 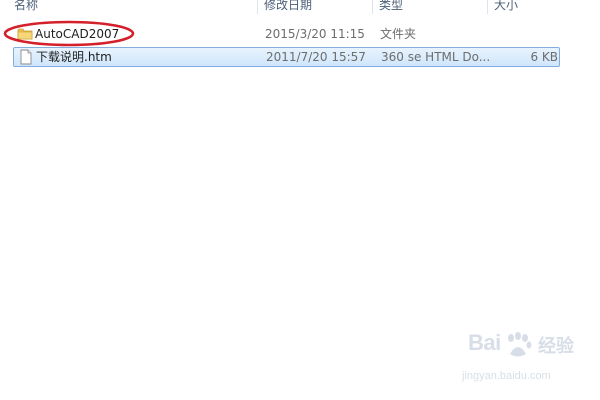 What do you see at coordinates (132, 7) in the screenshot?
I see `column-header-name: 名称` at bounding box center [132, 7].